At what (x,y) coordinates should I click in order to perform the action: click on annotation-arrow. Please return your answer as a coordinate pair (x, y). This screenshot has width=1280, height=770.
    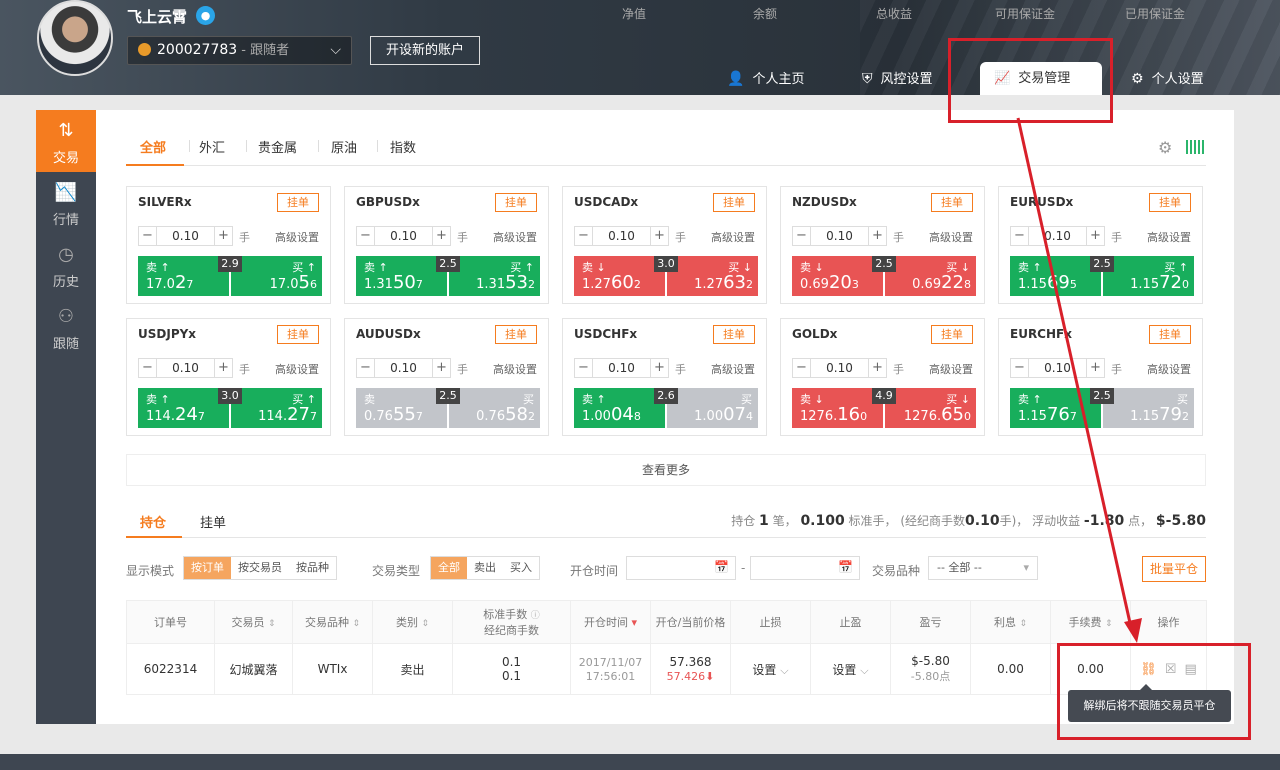
    Looking at the image, I should click on (1079, 380).